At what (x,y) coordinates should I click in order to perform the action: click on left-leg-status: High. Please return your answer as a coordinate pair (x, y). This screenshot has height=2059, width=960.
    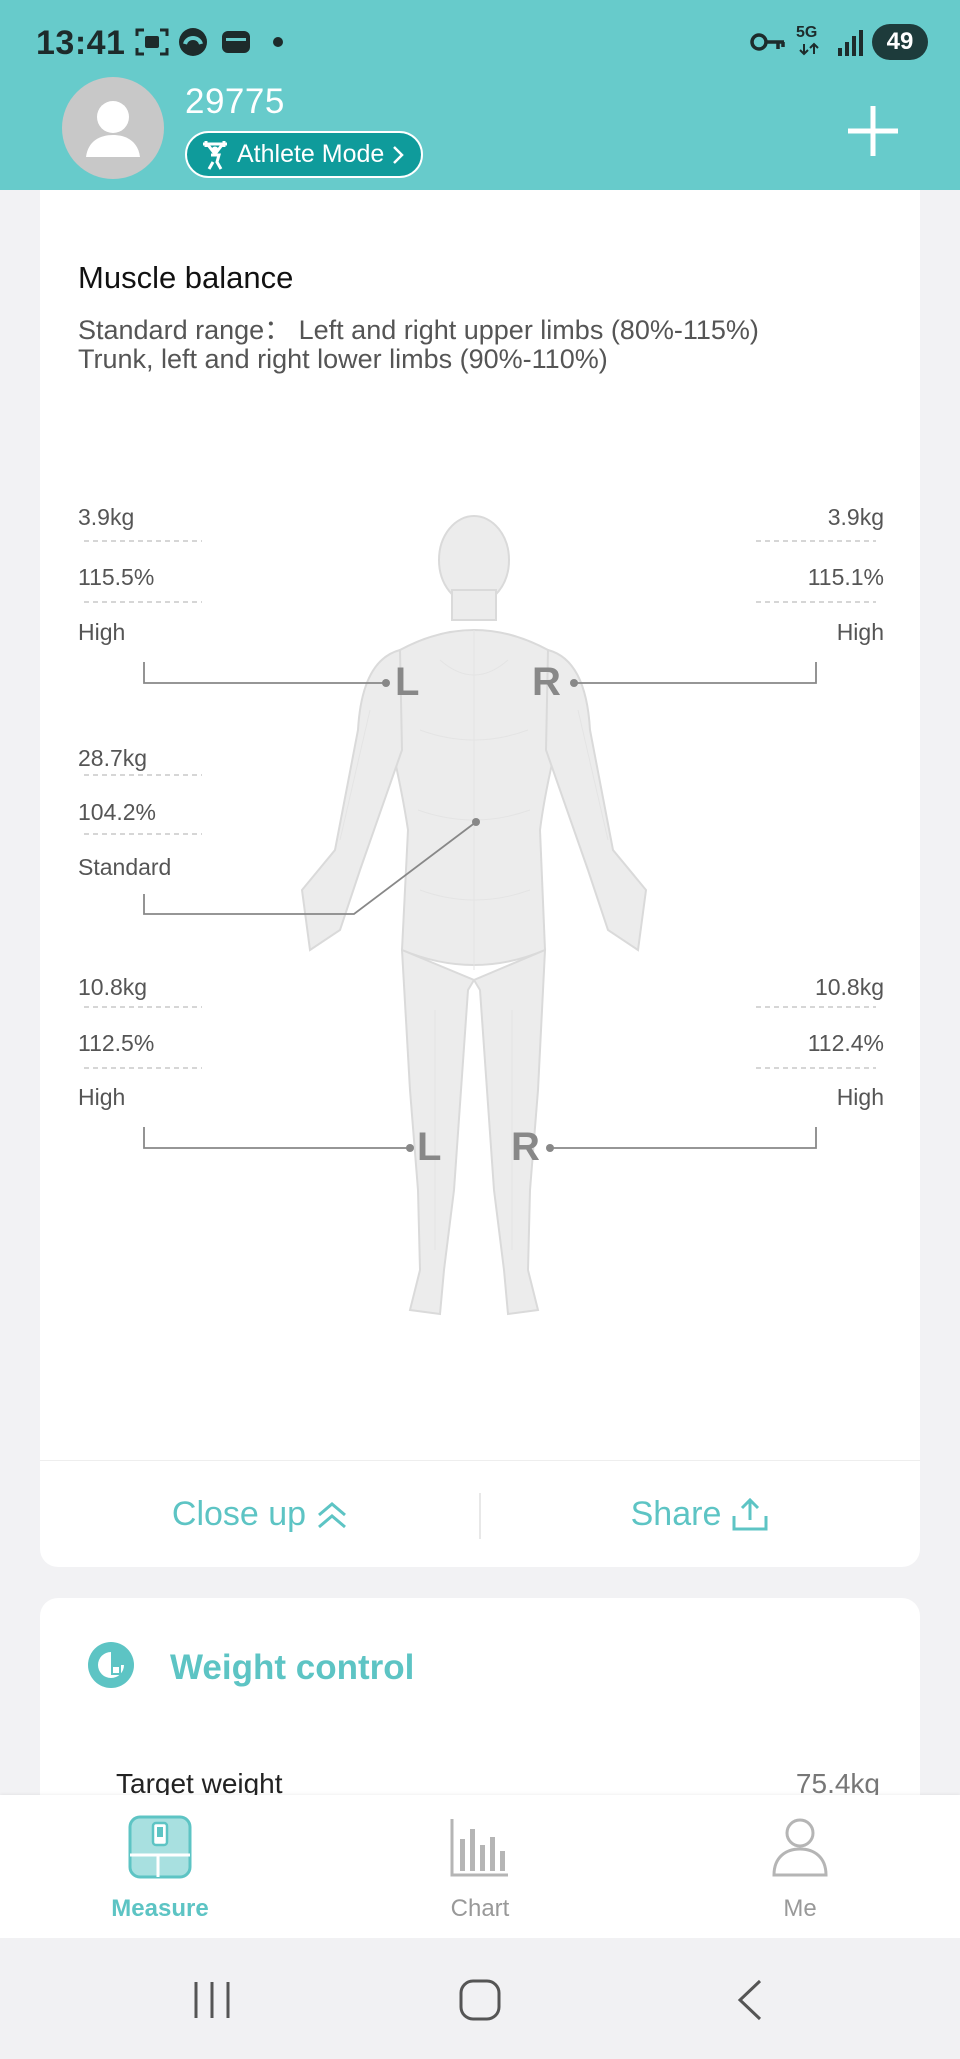
    Looking at the image, I should click on (102, 1097).